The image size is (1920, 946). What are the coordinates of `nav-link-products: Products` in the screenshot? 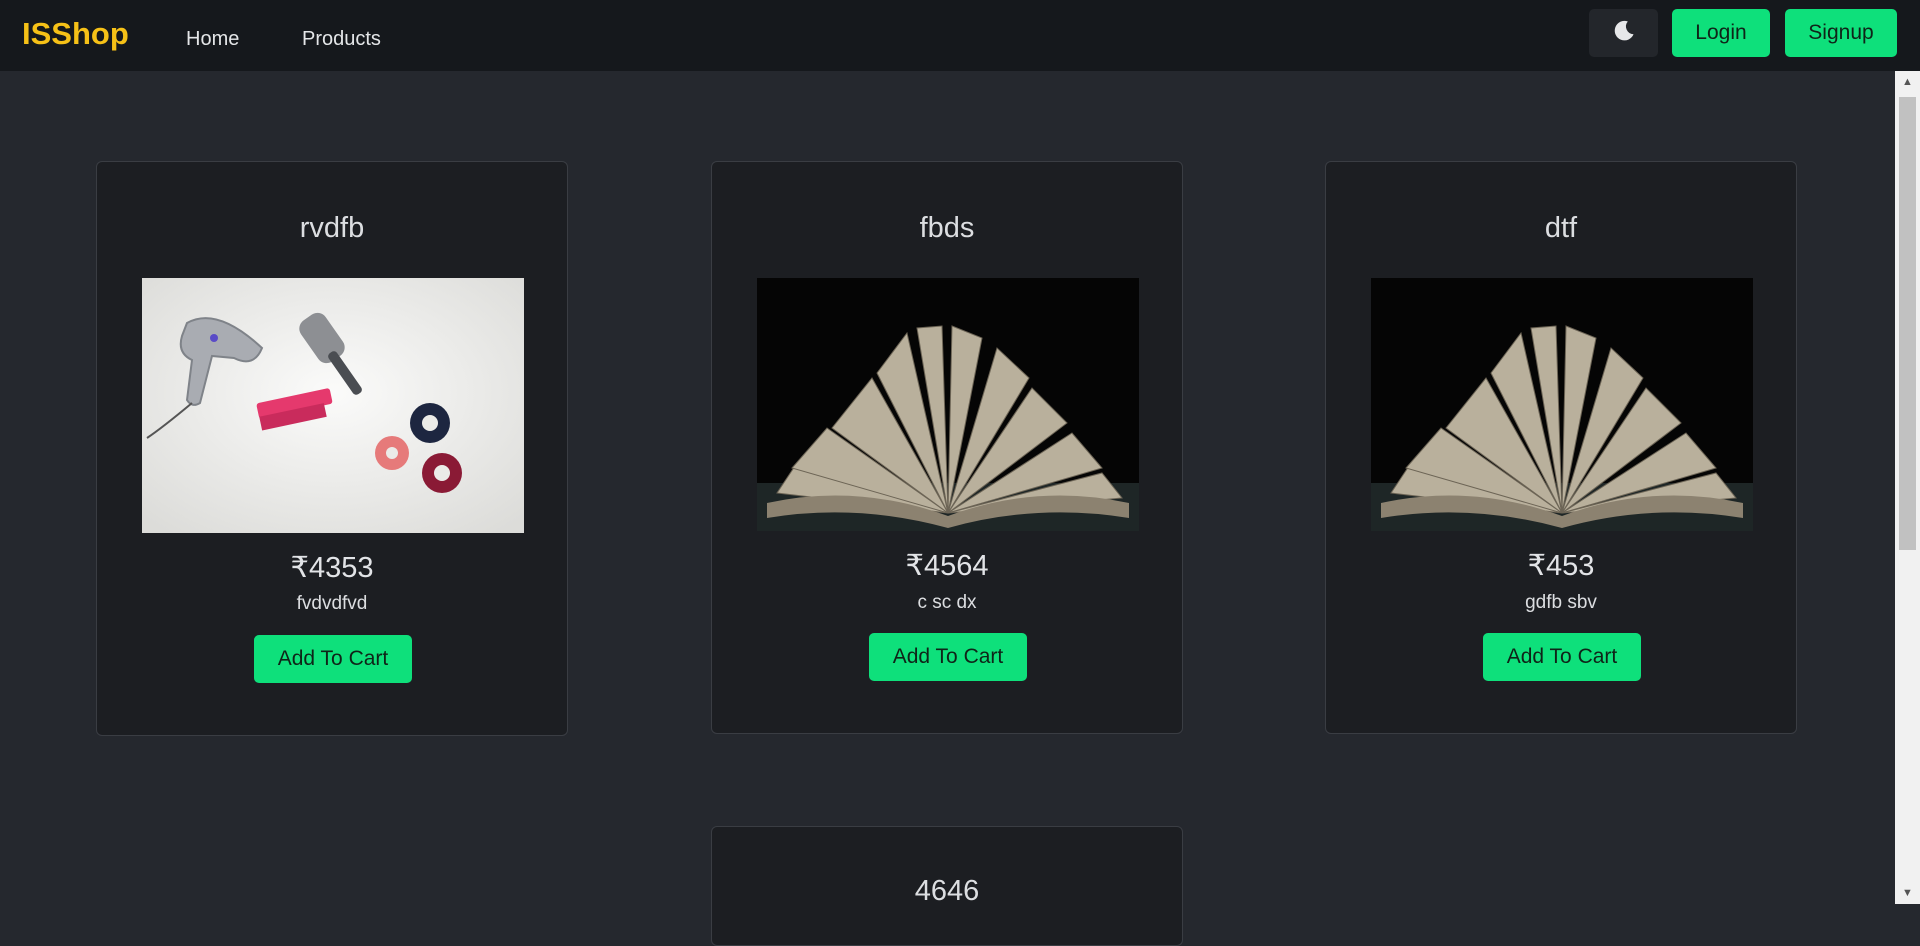 It's located at (341, 39).